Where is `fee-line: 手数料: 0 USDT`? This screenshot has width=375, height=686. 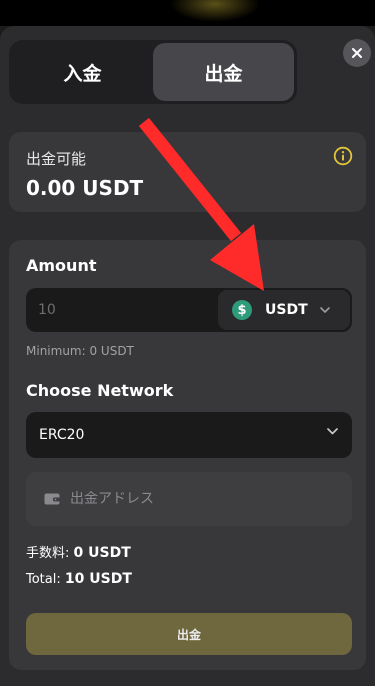 fee-line: 手数料: 0 USDT is located at coordinates (78, 551).